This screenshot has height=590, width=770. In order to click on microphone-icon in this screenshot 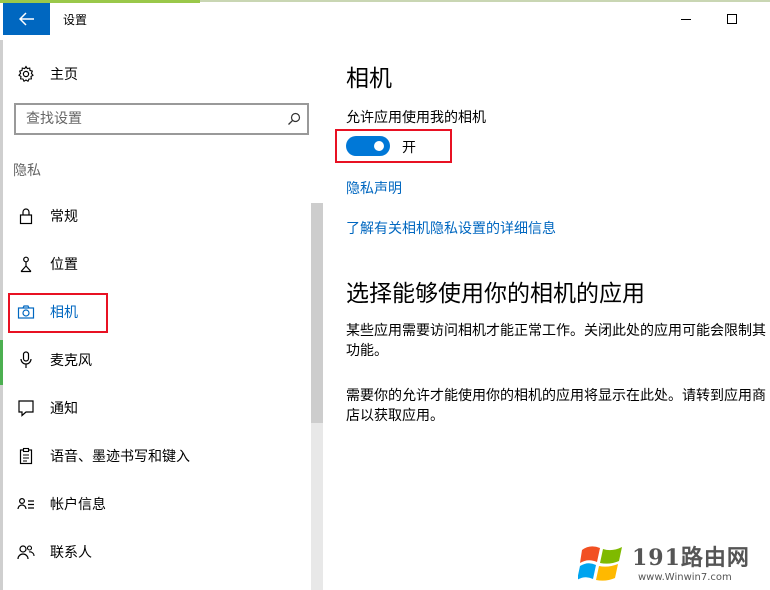, I will do `click(26, 360)`.